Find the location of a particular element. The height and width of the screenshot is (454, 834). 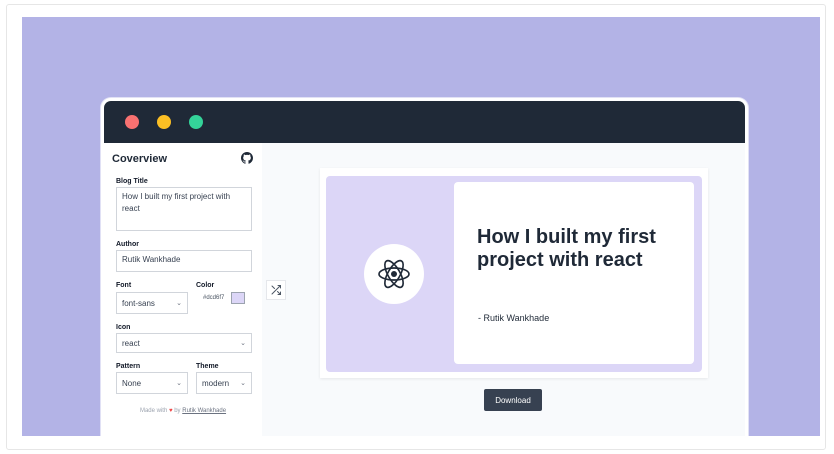

author-input: Rutik Wankhade is located at coordinates (184, 261).